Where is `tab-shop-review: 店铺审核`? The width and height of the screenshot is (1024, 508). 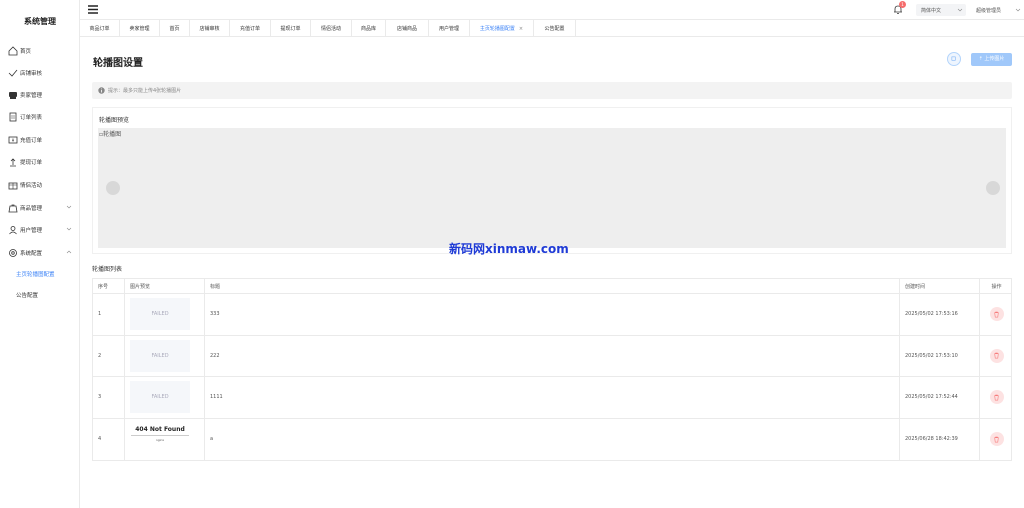
tab-shop-review: 店铺审核 is located at coordinates (210, 28).